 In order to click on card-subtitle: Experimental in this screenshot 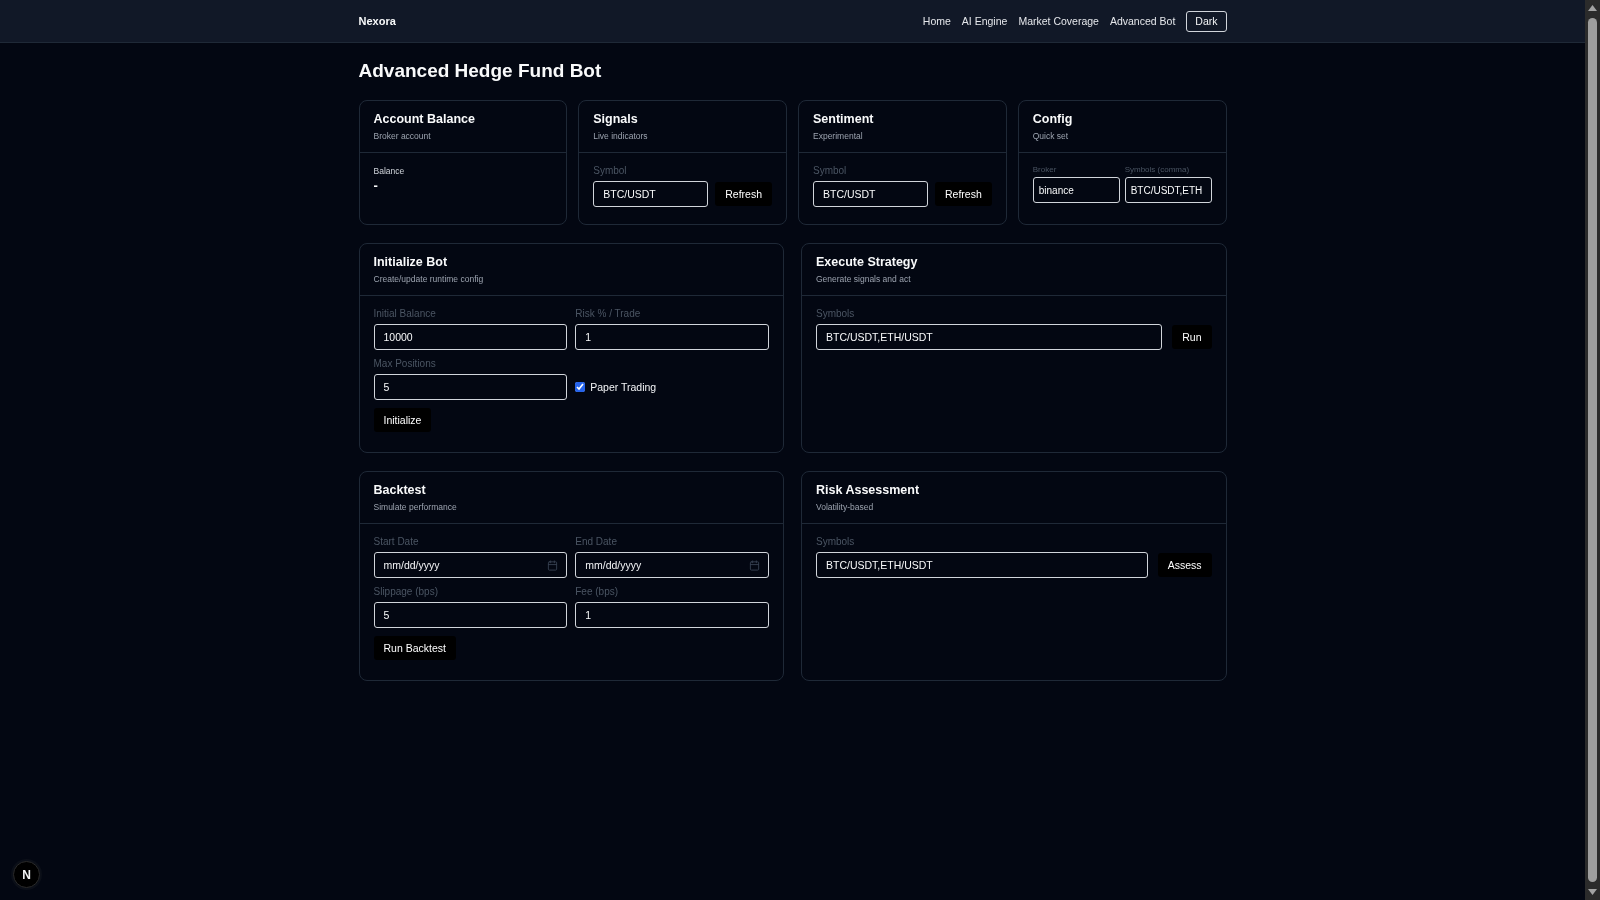, I will do `click(838, 136)`.